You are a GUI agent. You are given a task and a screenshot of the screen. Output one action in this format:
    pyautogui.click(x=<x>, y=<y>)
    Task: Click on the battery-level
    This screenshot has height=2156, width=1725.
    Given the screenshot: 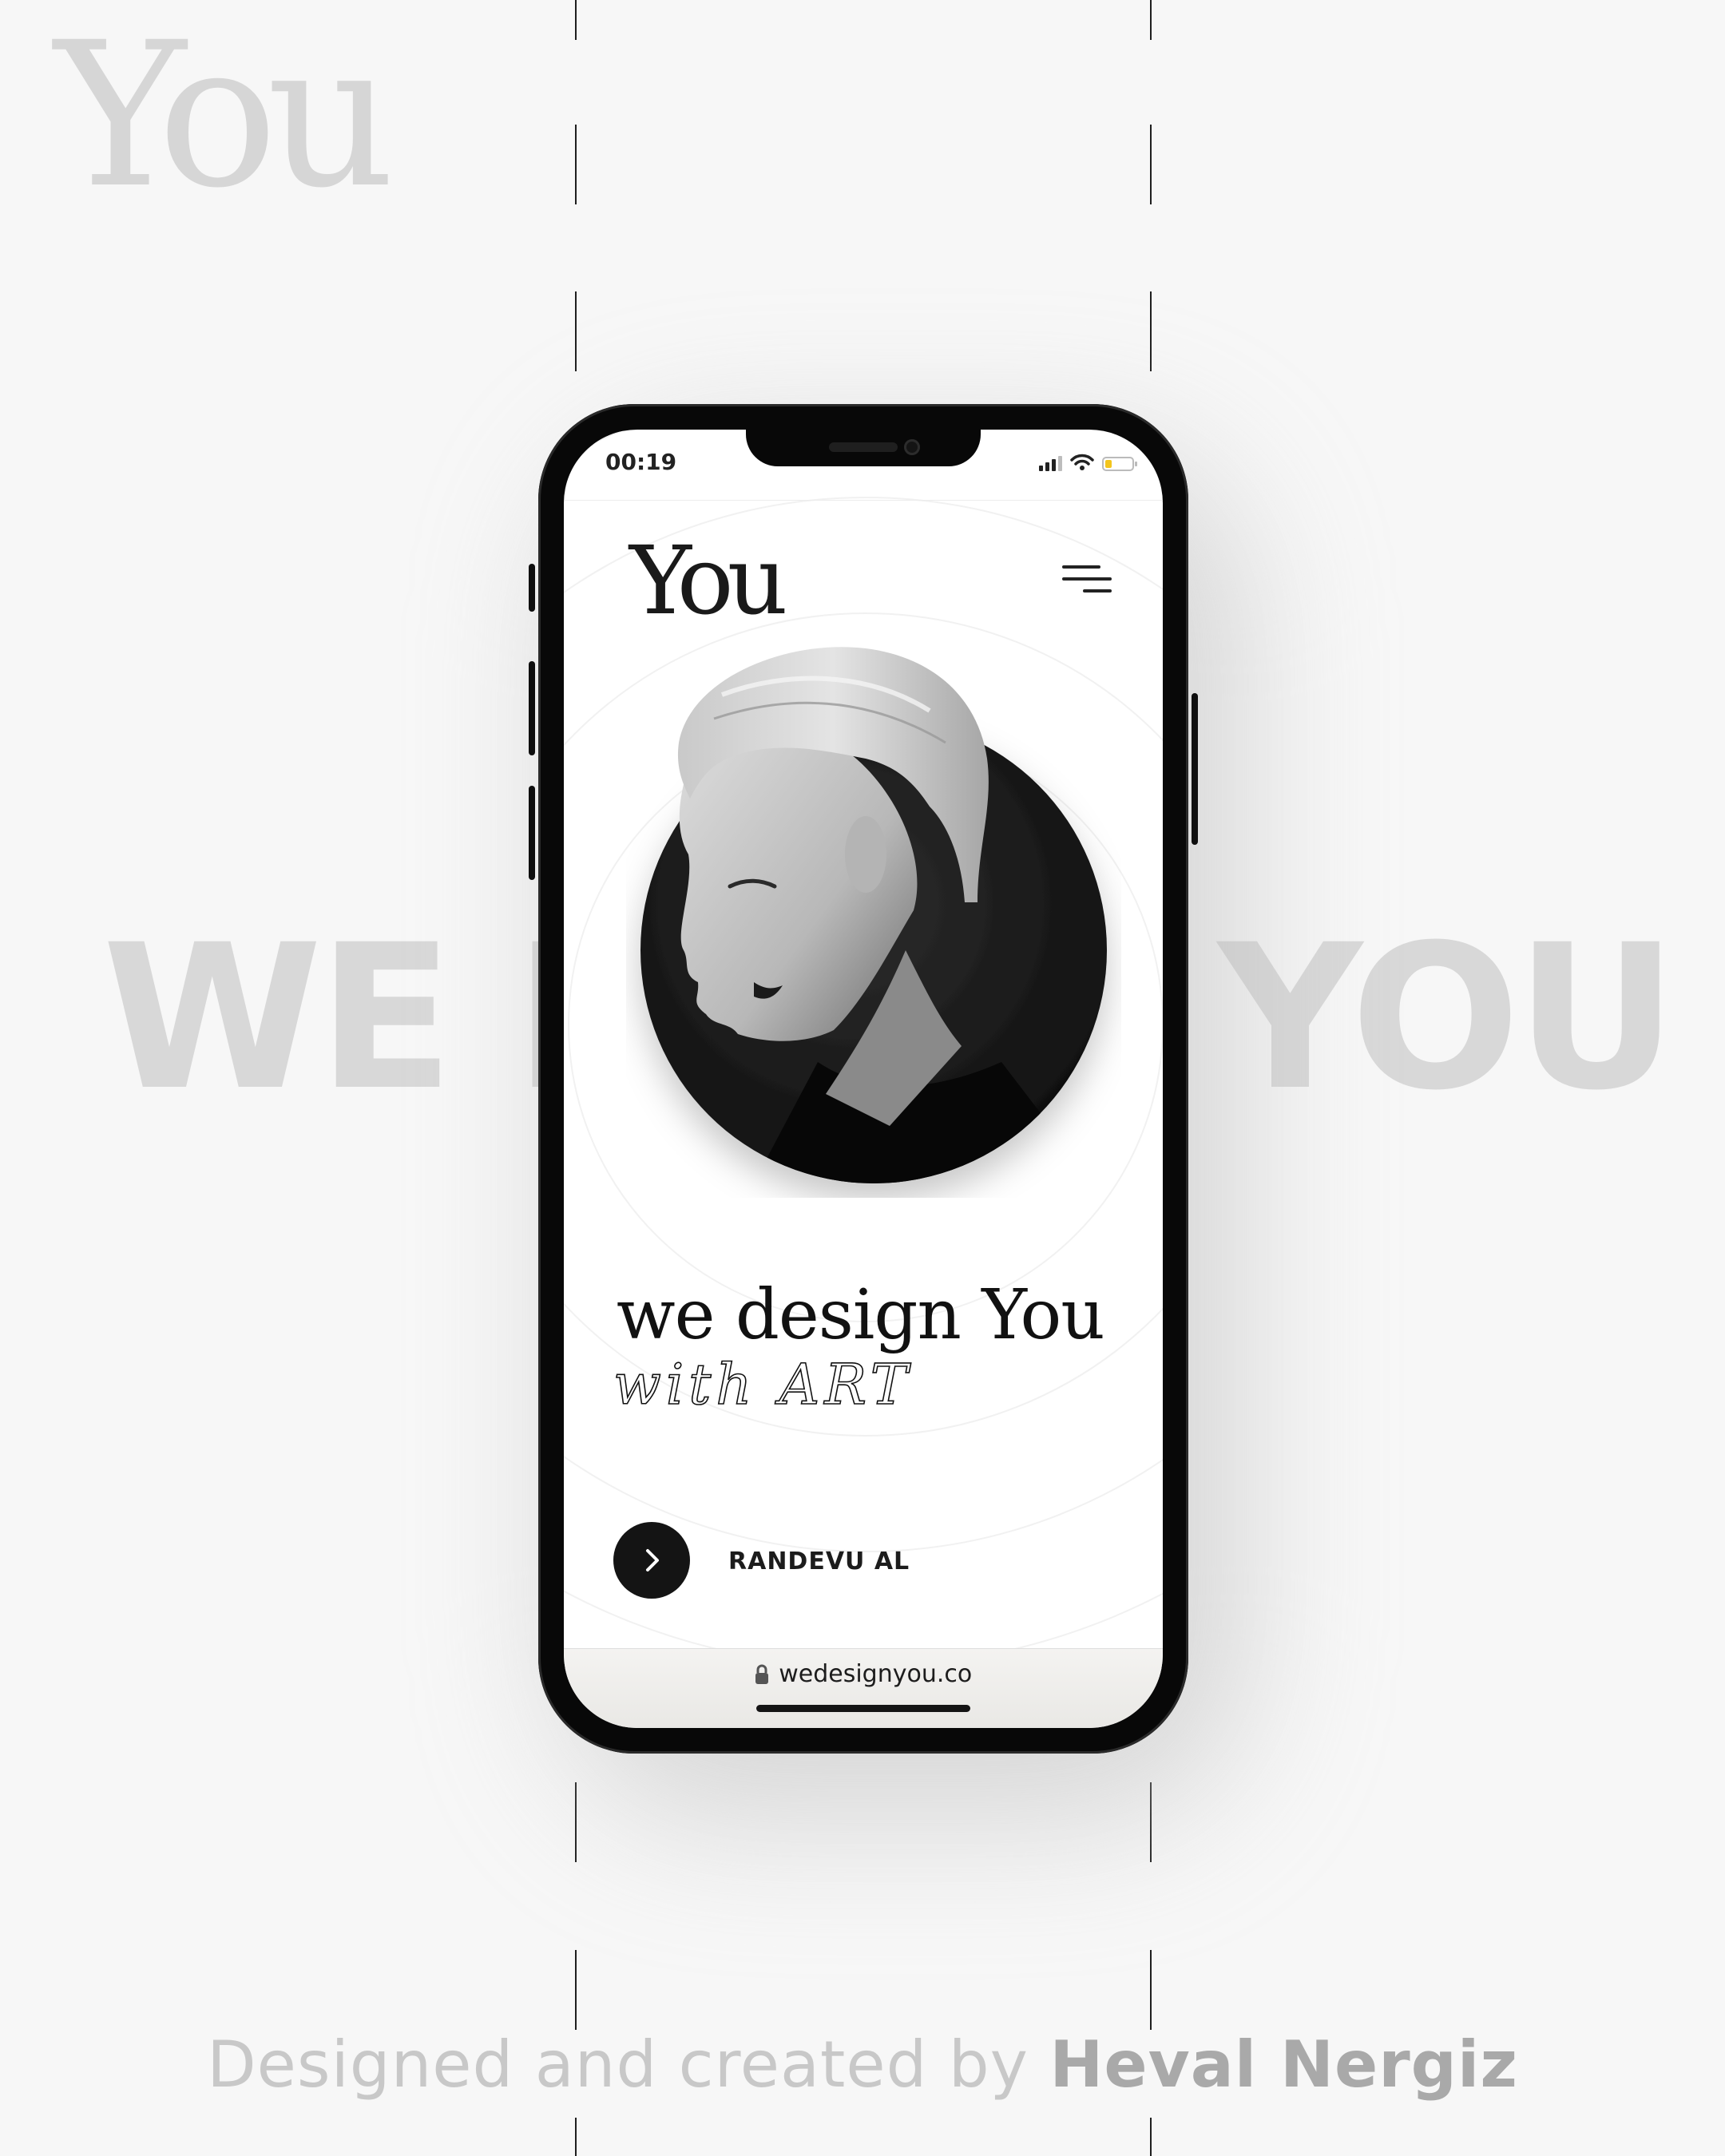 What is the action you would take?
    pyautogui.click(x=1108, y=464)
    